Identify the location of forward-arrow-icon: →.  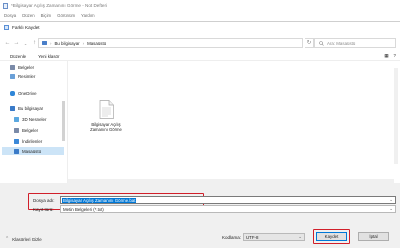
(16, 43).